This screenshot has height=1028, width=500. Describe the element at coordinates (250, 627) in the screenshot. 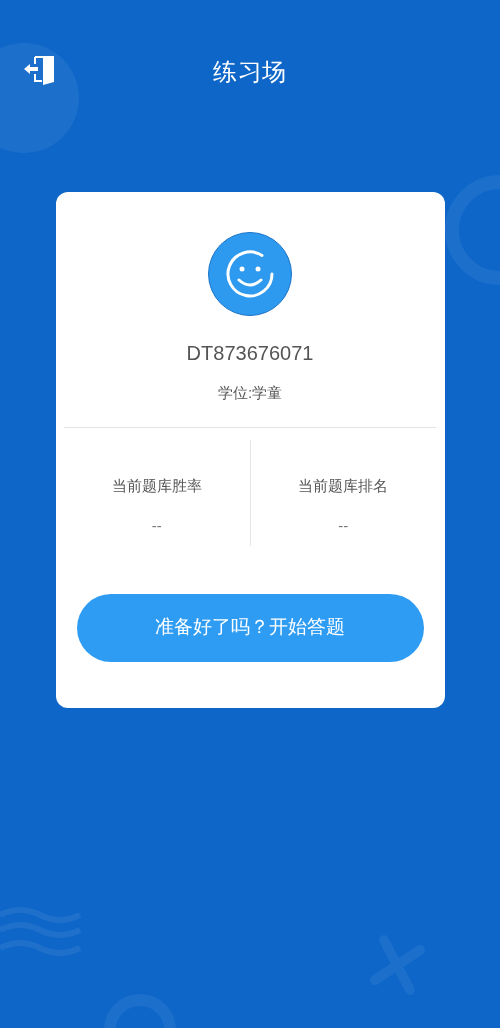

I see `start-quiz-button: 准备好了吗？开始答题` at that location.